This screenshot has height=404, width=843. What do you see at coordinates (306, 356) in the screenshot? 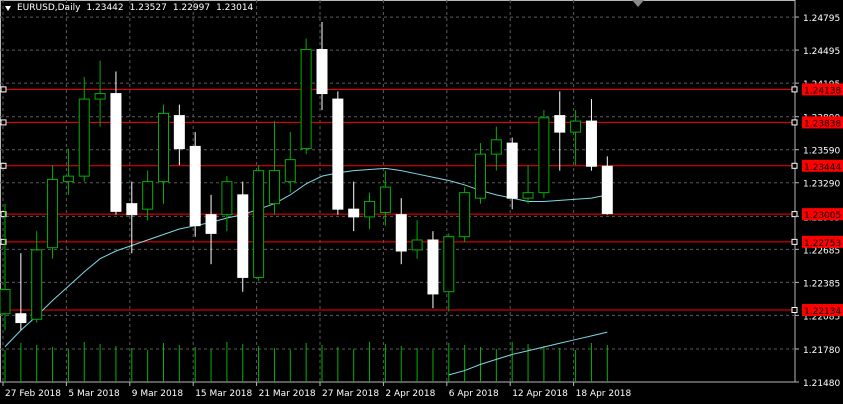
I see `volume-histogram` at bounding box center [306, 356].